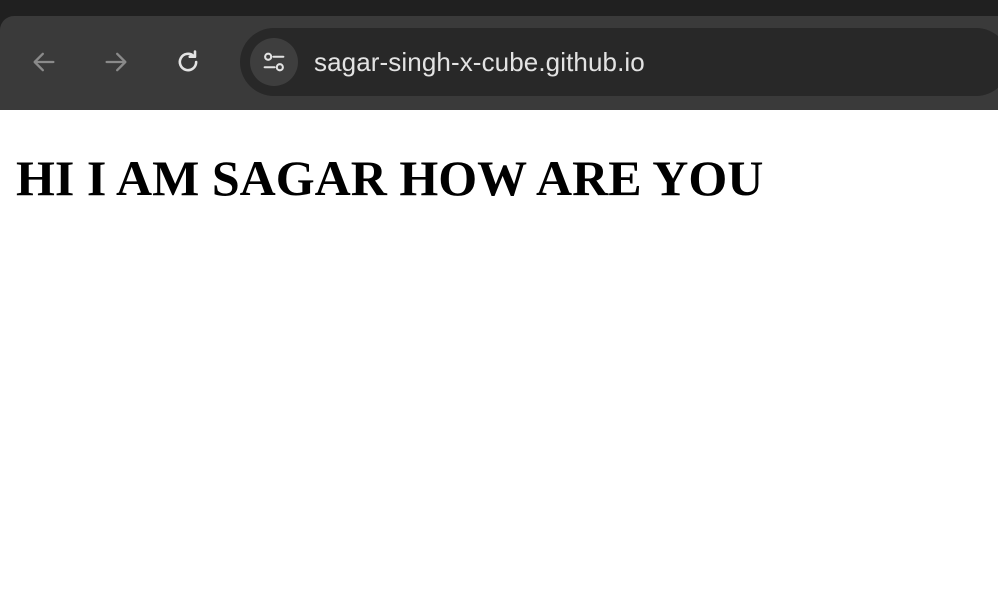  I want to click on page-heading: HI I AM SAGAR HOW ARE YOU, so click(390, 178).